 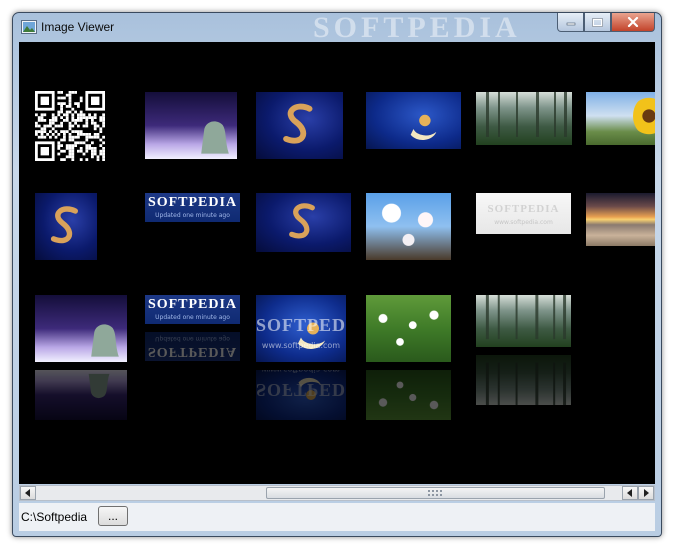 I want to click on scroll-left-button, so click(x=28, y=493).